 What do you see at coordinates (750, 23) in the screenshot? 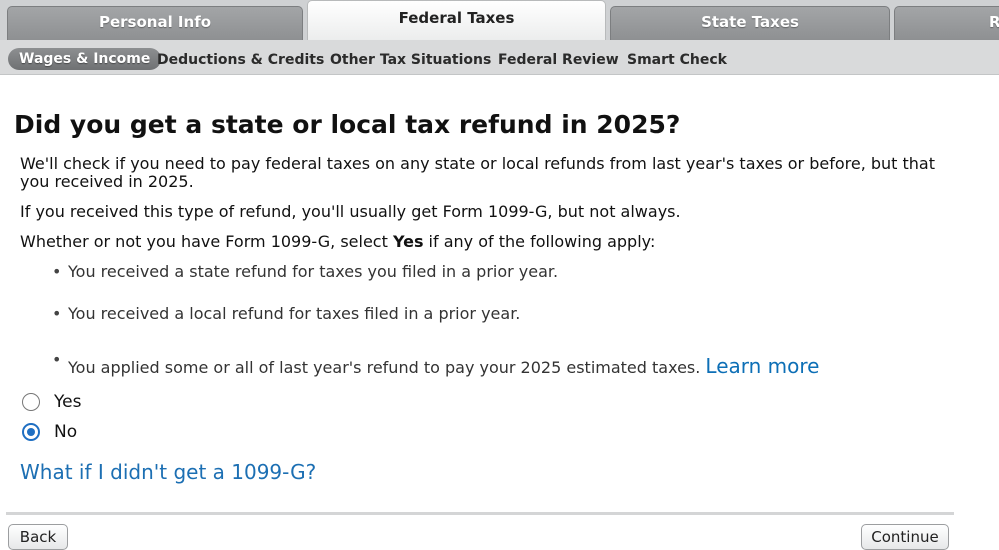
I see `tab-state-taxes: State Taxes` at bounding box center [750, 23].